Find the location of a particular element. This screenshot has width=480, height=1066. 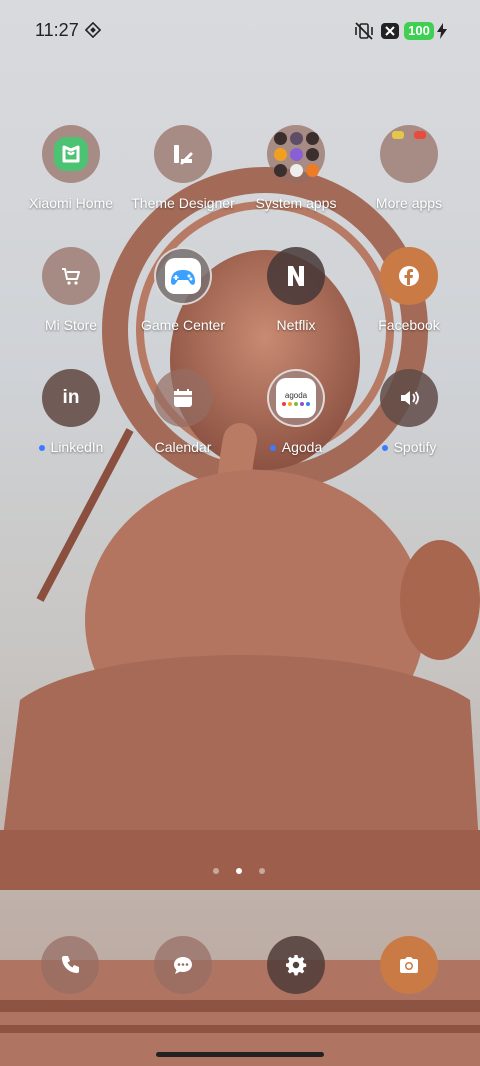

folder-system-apps: System apps is located at coordinates (296, 168).